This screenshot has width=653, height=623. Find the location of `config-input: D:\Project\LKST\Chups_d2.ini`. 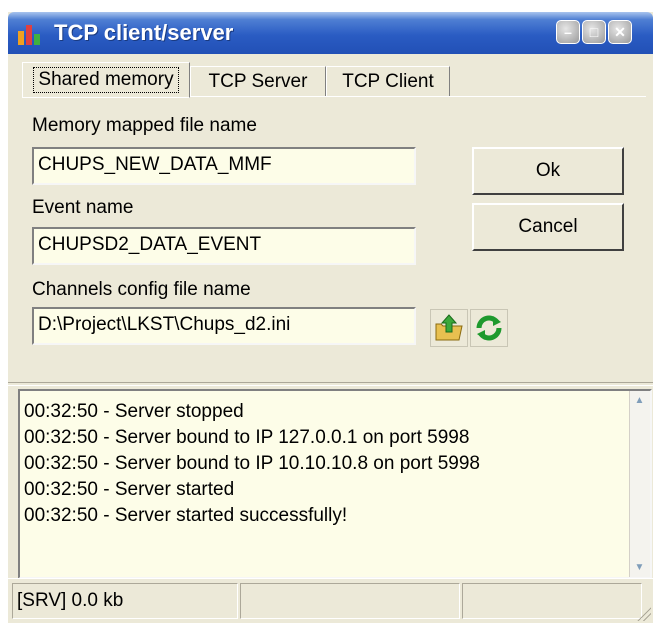

config-input: D:\Project\LKST\Chups_d2.ini is located at coordinates (224, 326).